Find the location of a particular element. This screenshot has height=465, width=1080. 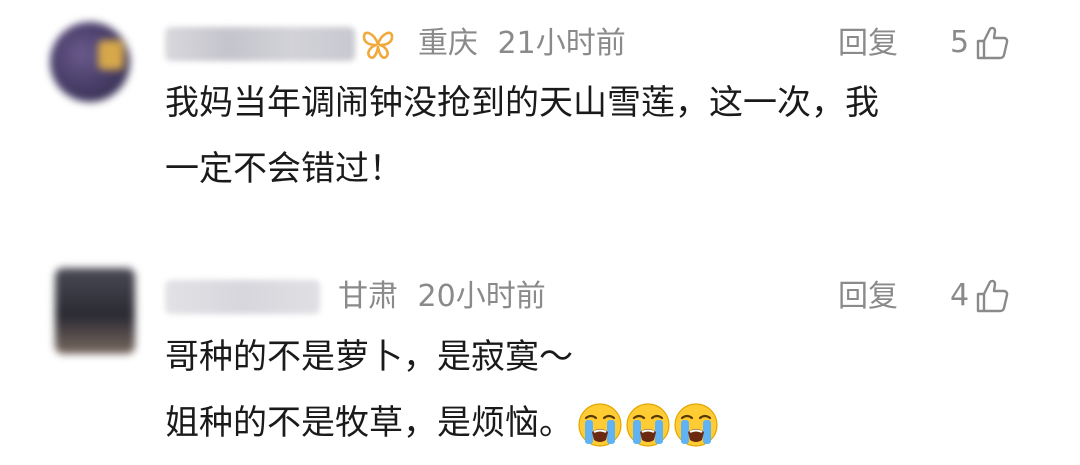

like-button: 5 is located at coordinates (979, 43).